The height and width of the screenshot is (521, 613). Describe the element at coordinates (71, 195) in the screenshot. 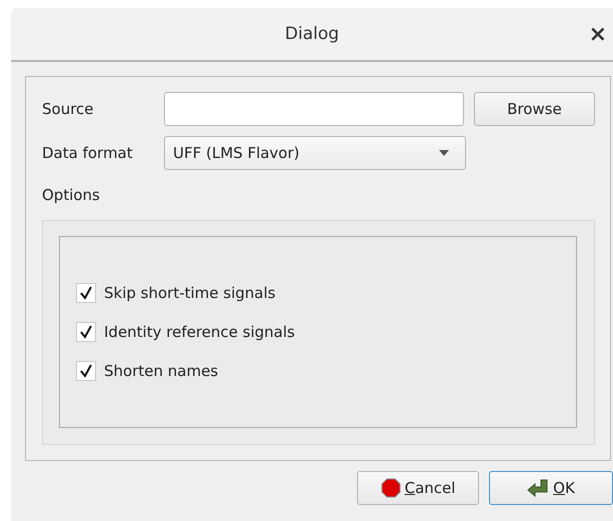

I see `options-label: Options` at that location.